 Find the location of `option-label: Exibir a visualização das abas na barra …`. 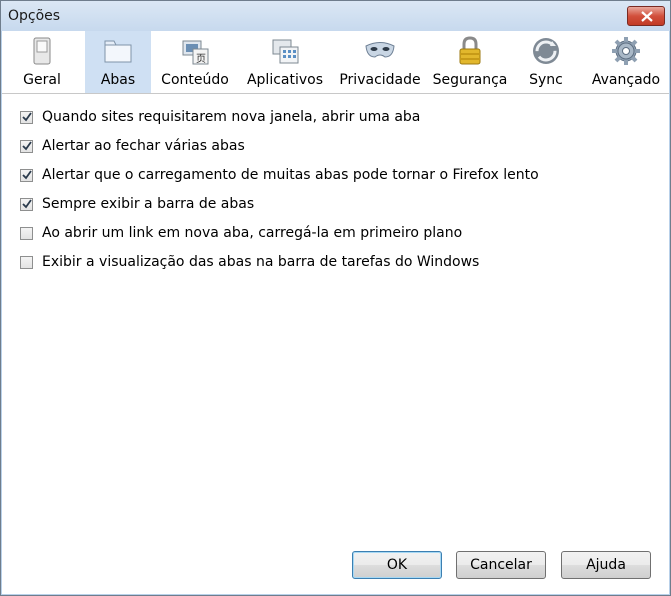

option-label: Exibir a visualização das abas na barra … is located at coordinates (261, 262).